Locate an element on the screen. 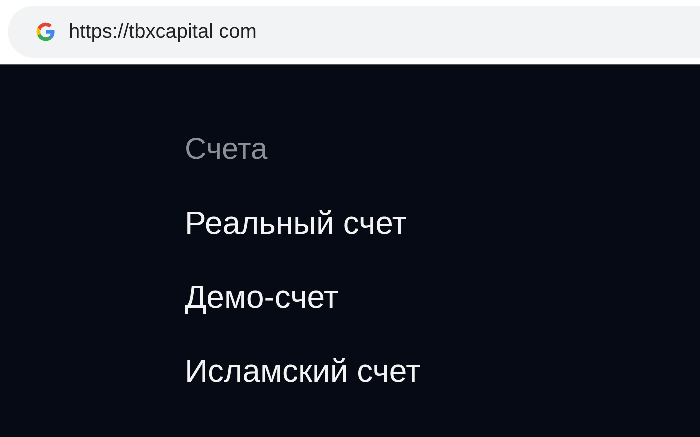 Image resolution: width=700 pixels, height=437 pixels. url-text: https://tbxcapital com is located at coordinates (163, 32).